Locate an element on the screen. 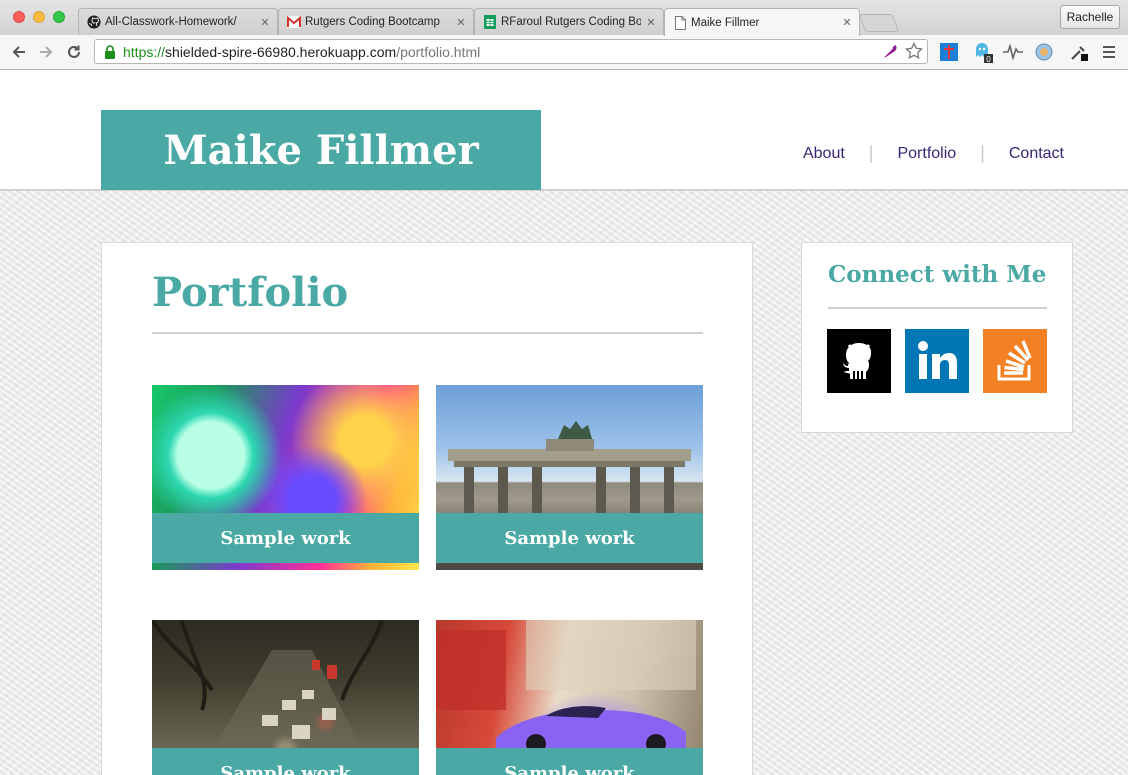  stackoverflow-icon is located at coordinates (1014, 360).